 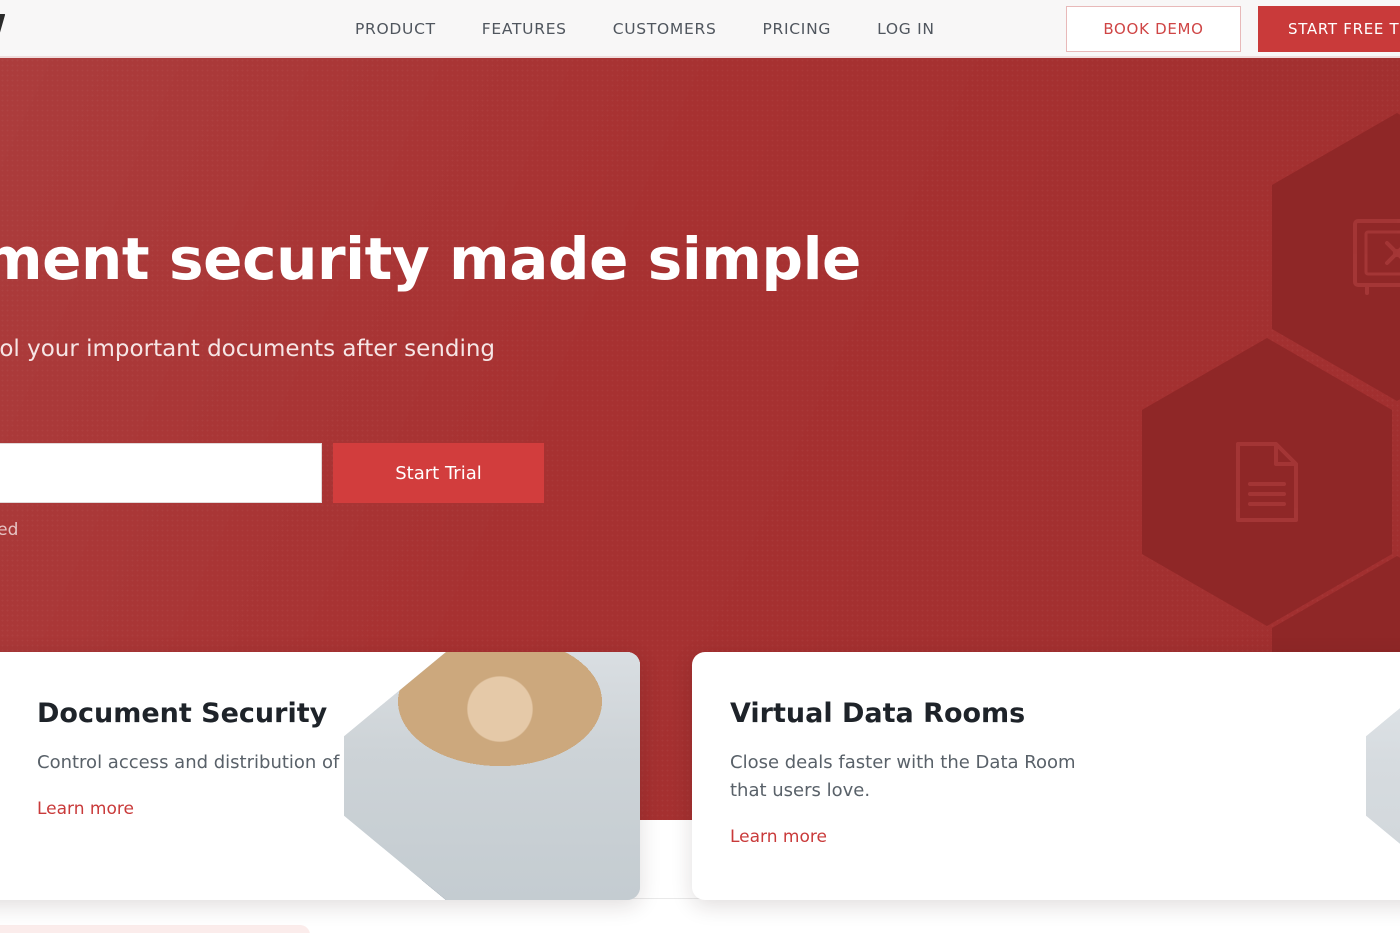 I want to click on photo-woman-at-laptop, so click(x=492, y=776).